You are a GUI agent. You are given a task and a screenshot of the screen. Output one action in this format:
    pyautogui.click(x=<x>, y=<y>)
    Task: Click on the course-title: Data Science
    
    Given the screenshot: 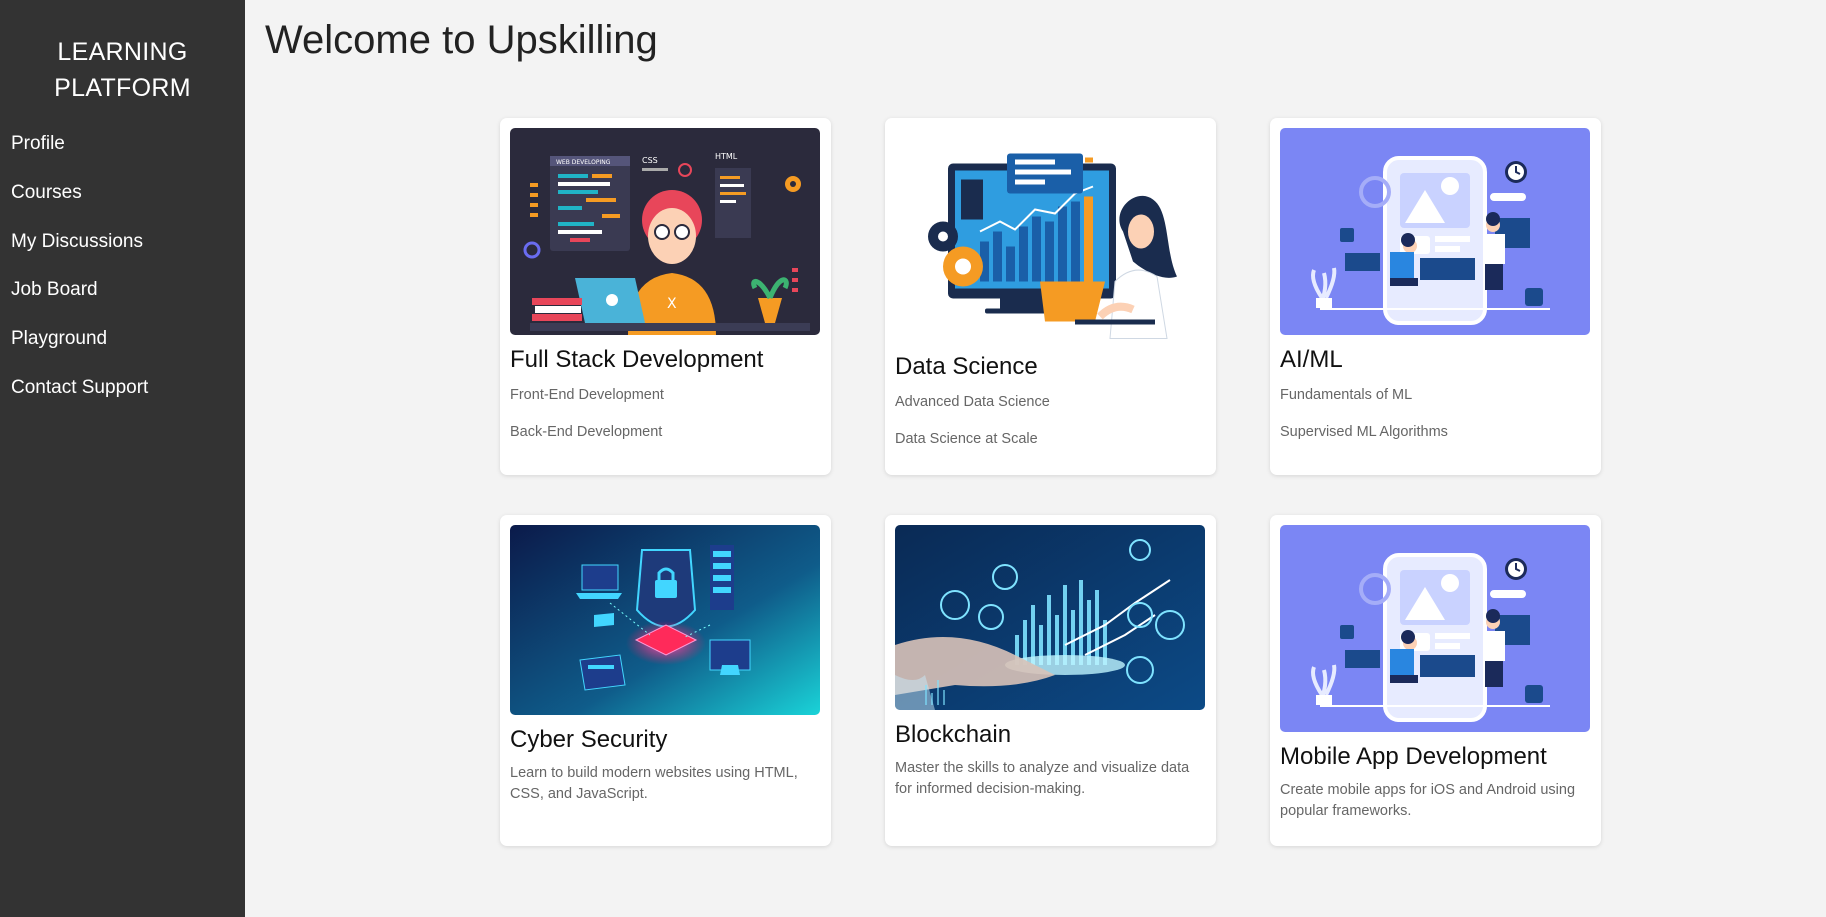 What is the action you would take?
    pyautogui.click(x=966, y=366)
    